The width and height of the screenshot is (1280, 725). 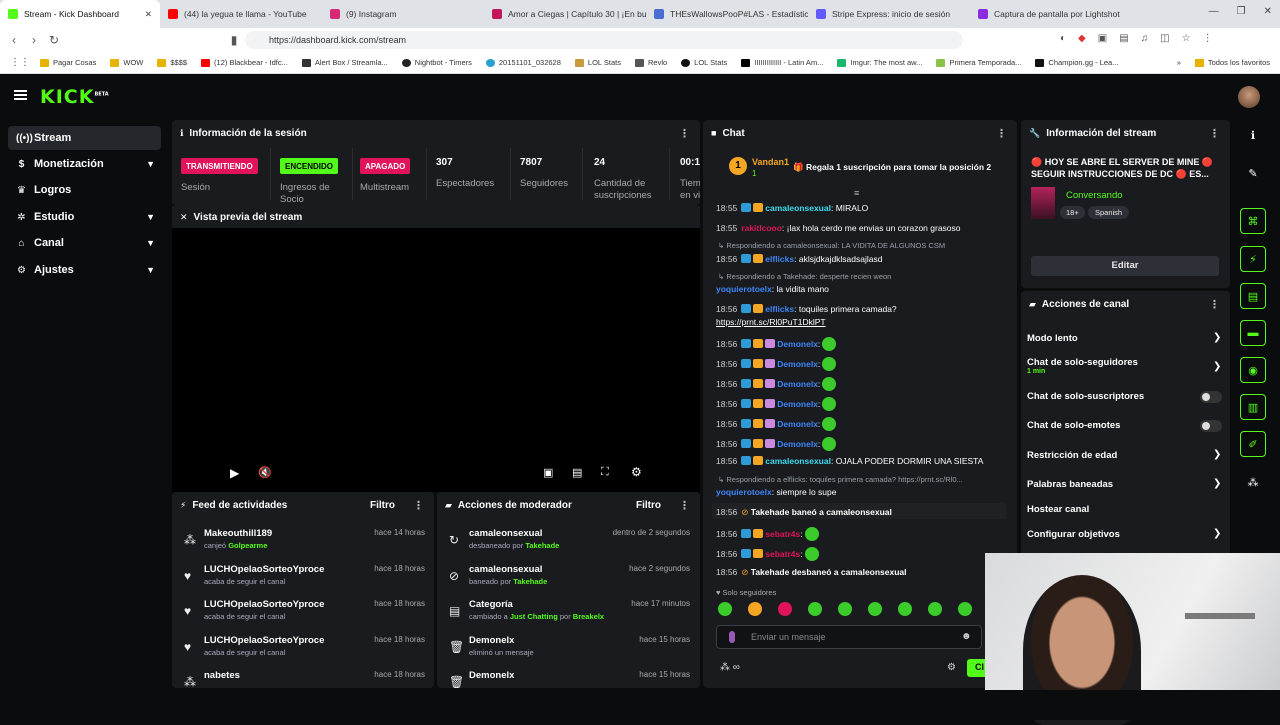 What do you see at coordinates (1211, 426) in the screenshot?
I see `emotes-only-toggle` at bounding box center [1211, 426].